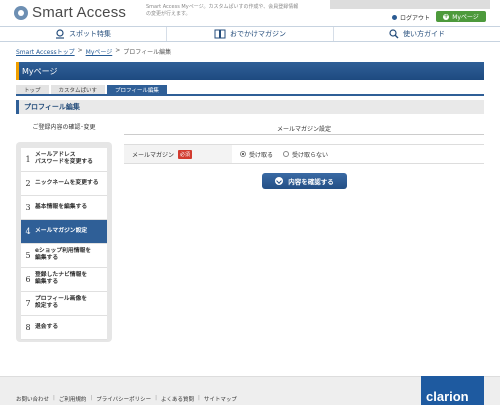 The height and width of the screenshot is (405, 500). I want to click on sidebar-item-number: 1, so click(28, 159).